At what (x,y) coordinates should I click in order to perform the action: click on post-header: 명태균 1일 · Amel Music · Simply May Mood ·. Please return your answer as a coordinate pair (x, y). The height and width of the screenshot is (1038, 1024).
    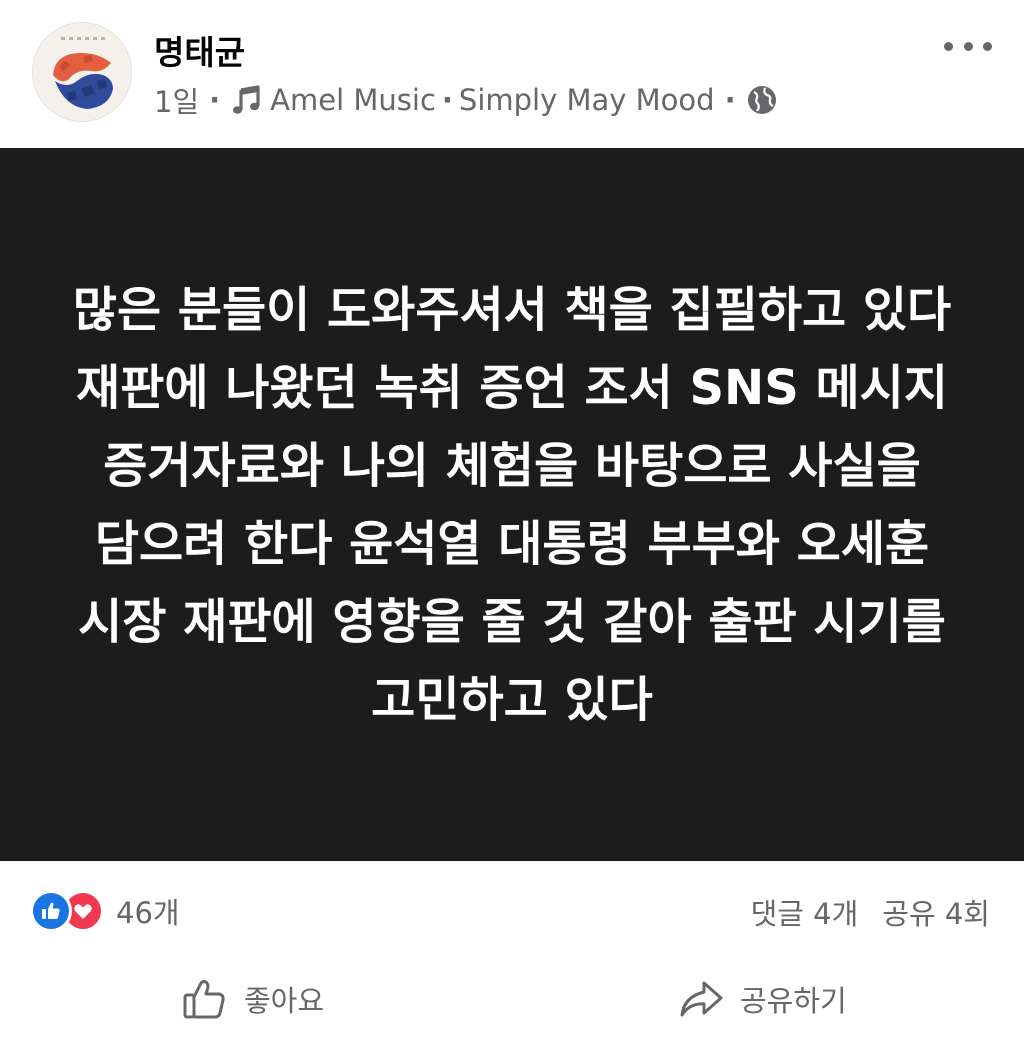
    Looking at the image, I should click on (512, 74).